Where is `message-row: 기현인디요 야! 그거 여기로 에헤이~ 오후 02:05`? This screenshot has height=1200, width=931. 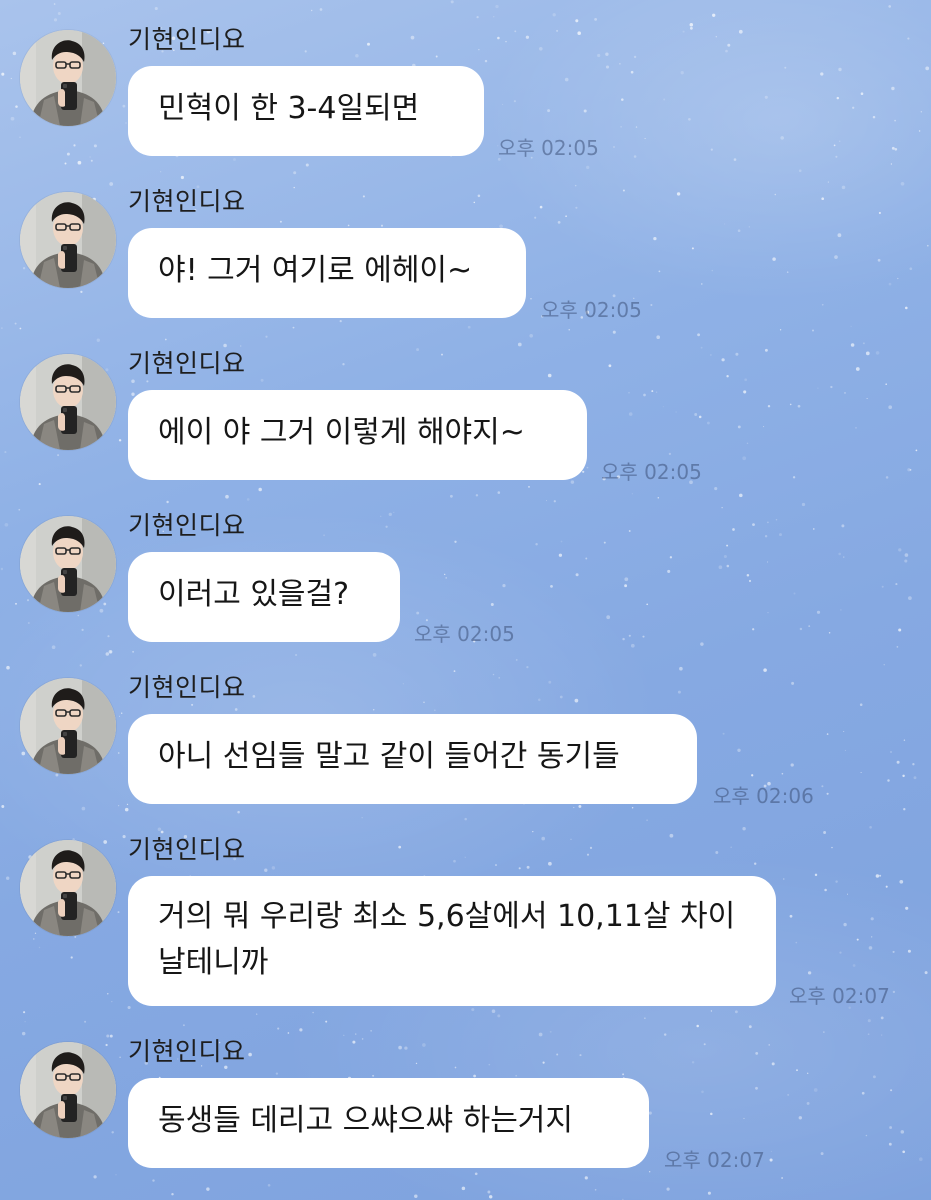
message-row: 기현인디요 야! 그거 여기로 에헤이~ 오후 02:05 is located at coordinates (465, 243).